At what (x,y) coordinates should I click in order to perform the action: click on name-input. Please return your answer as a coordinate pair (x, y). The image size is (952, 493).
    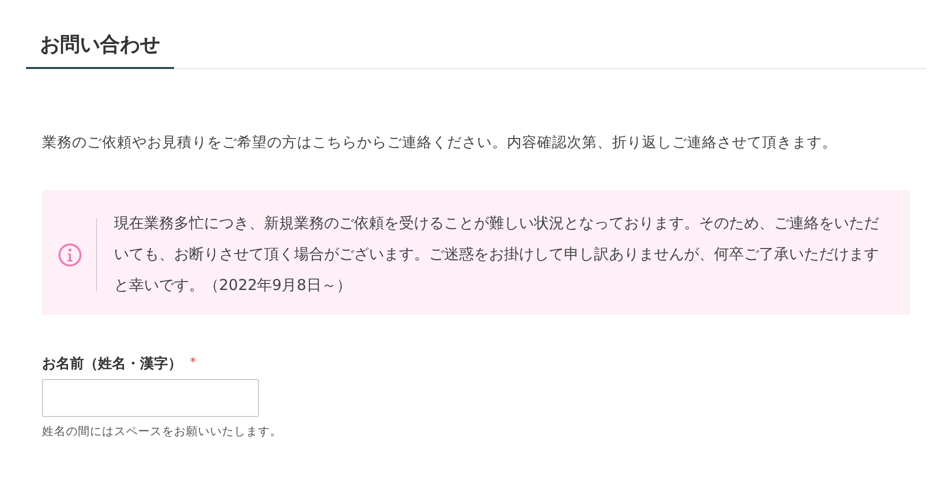
    Looking at the image, I should click on (150, 398).